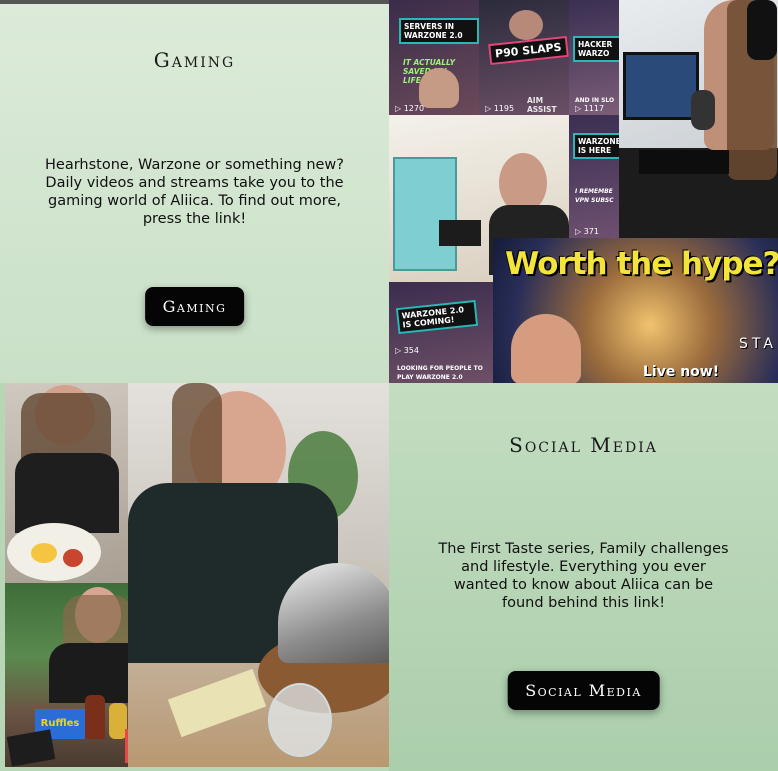 The height and width of the screenshot is (771, 778). I want to click on person-shirt, so click(67, 493).